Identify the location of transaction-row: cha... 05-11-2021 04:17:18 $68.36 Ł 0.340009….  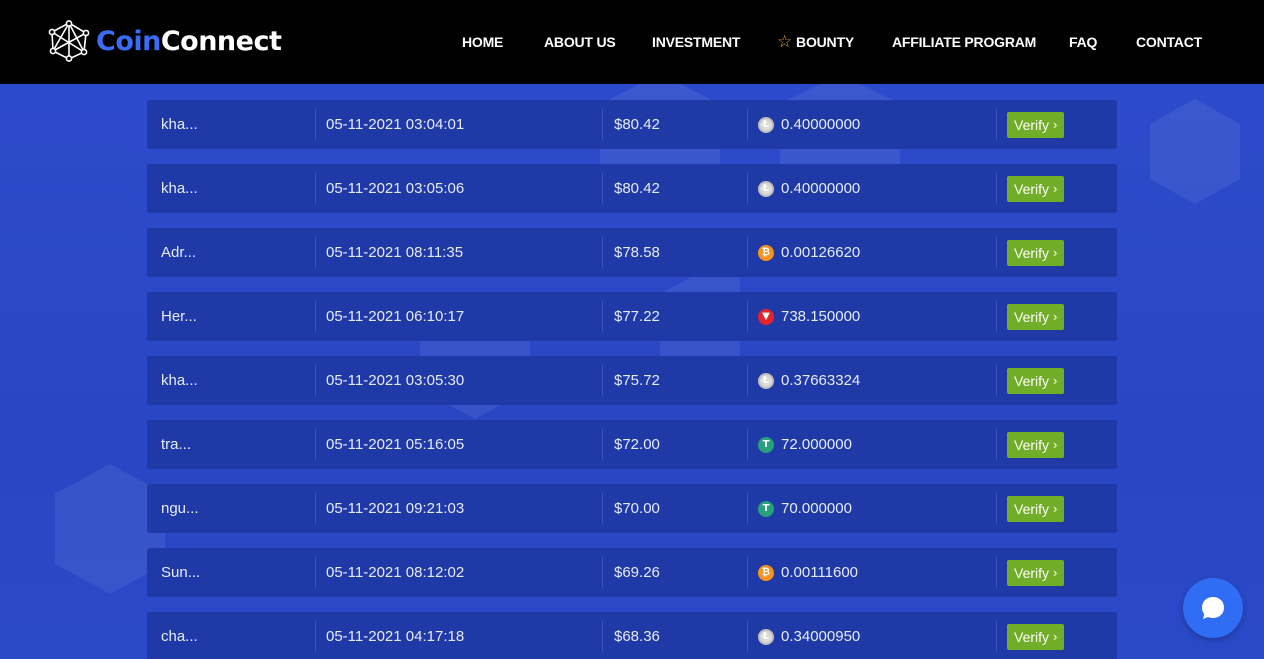
(632, 635).